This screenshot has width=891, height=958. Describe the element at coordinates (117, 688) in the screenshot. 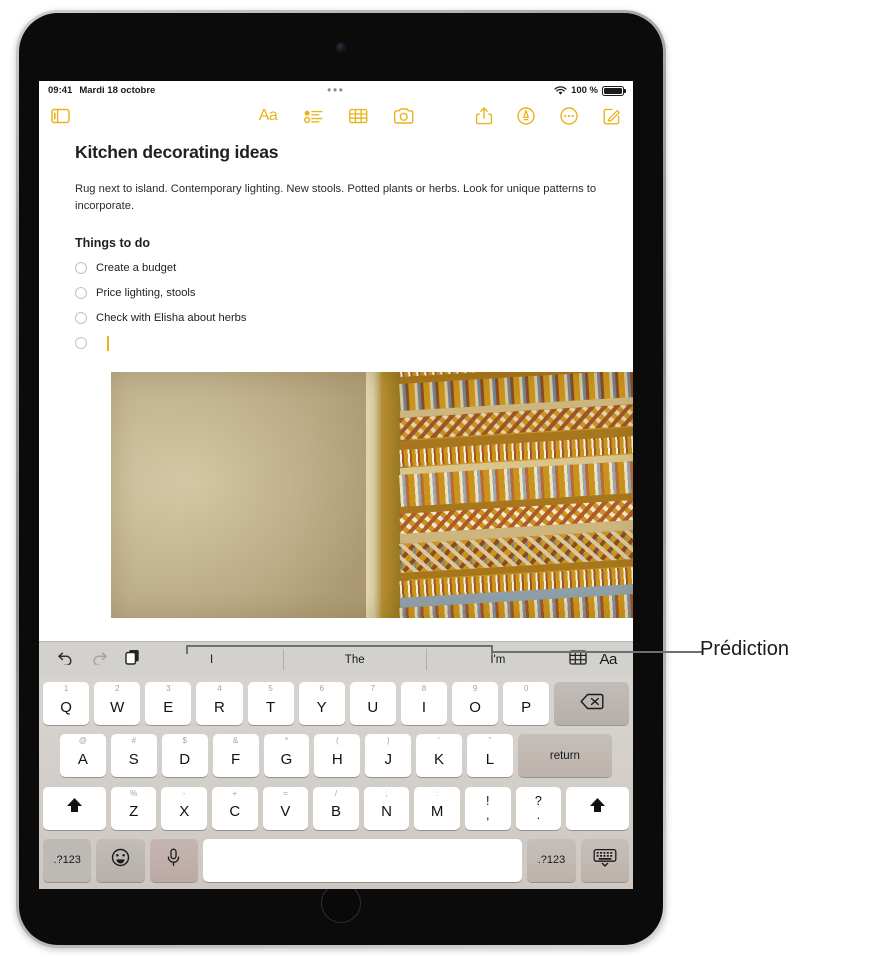

I see `key-alt-label: 2` at that location.